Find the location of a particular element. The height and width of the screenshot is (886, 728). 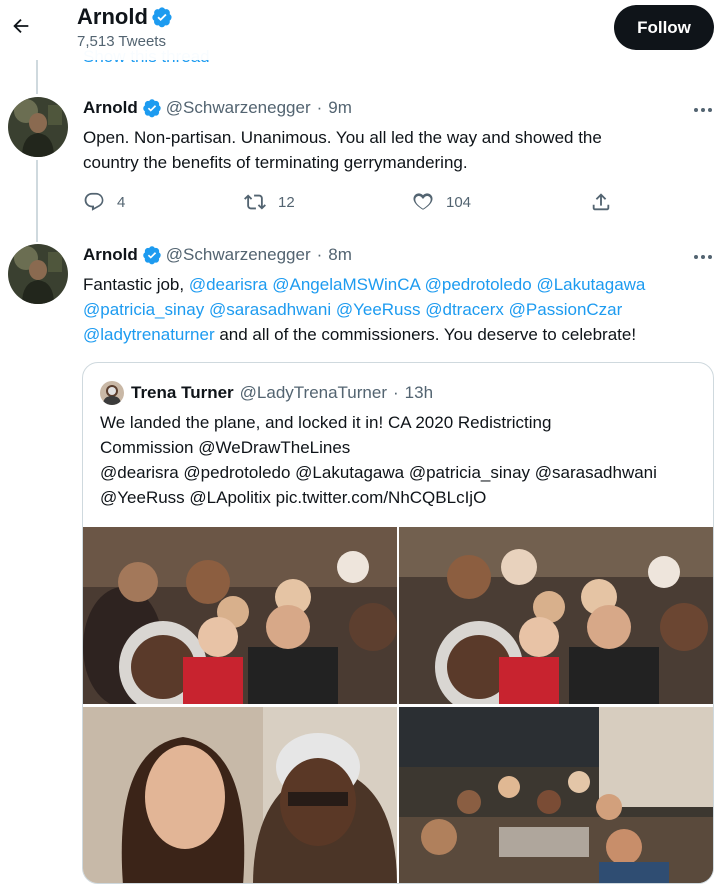

quoted-author-name: Trena Turner is located at coordinates (182, 392).